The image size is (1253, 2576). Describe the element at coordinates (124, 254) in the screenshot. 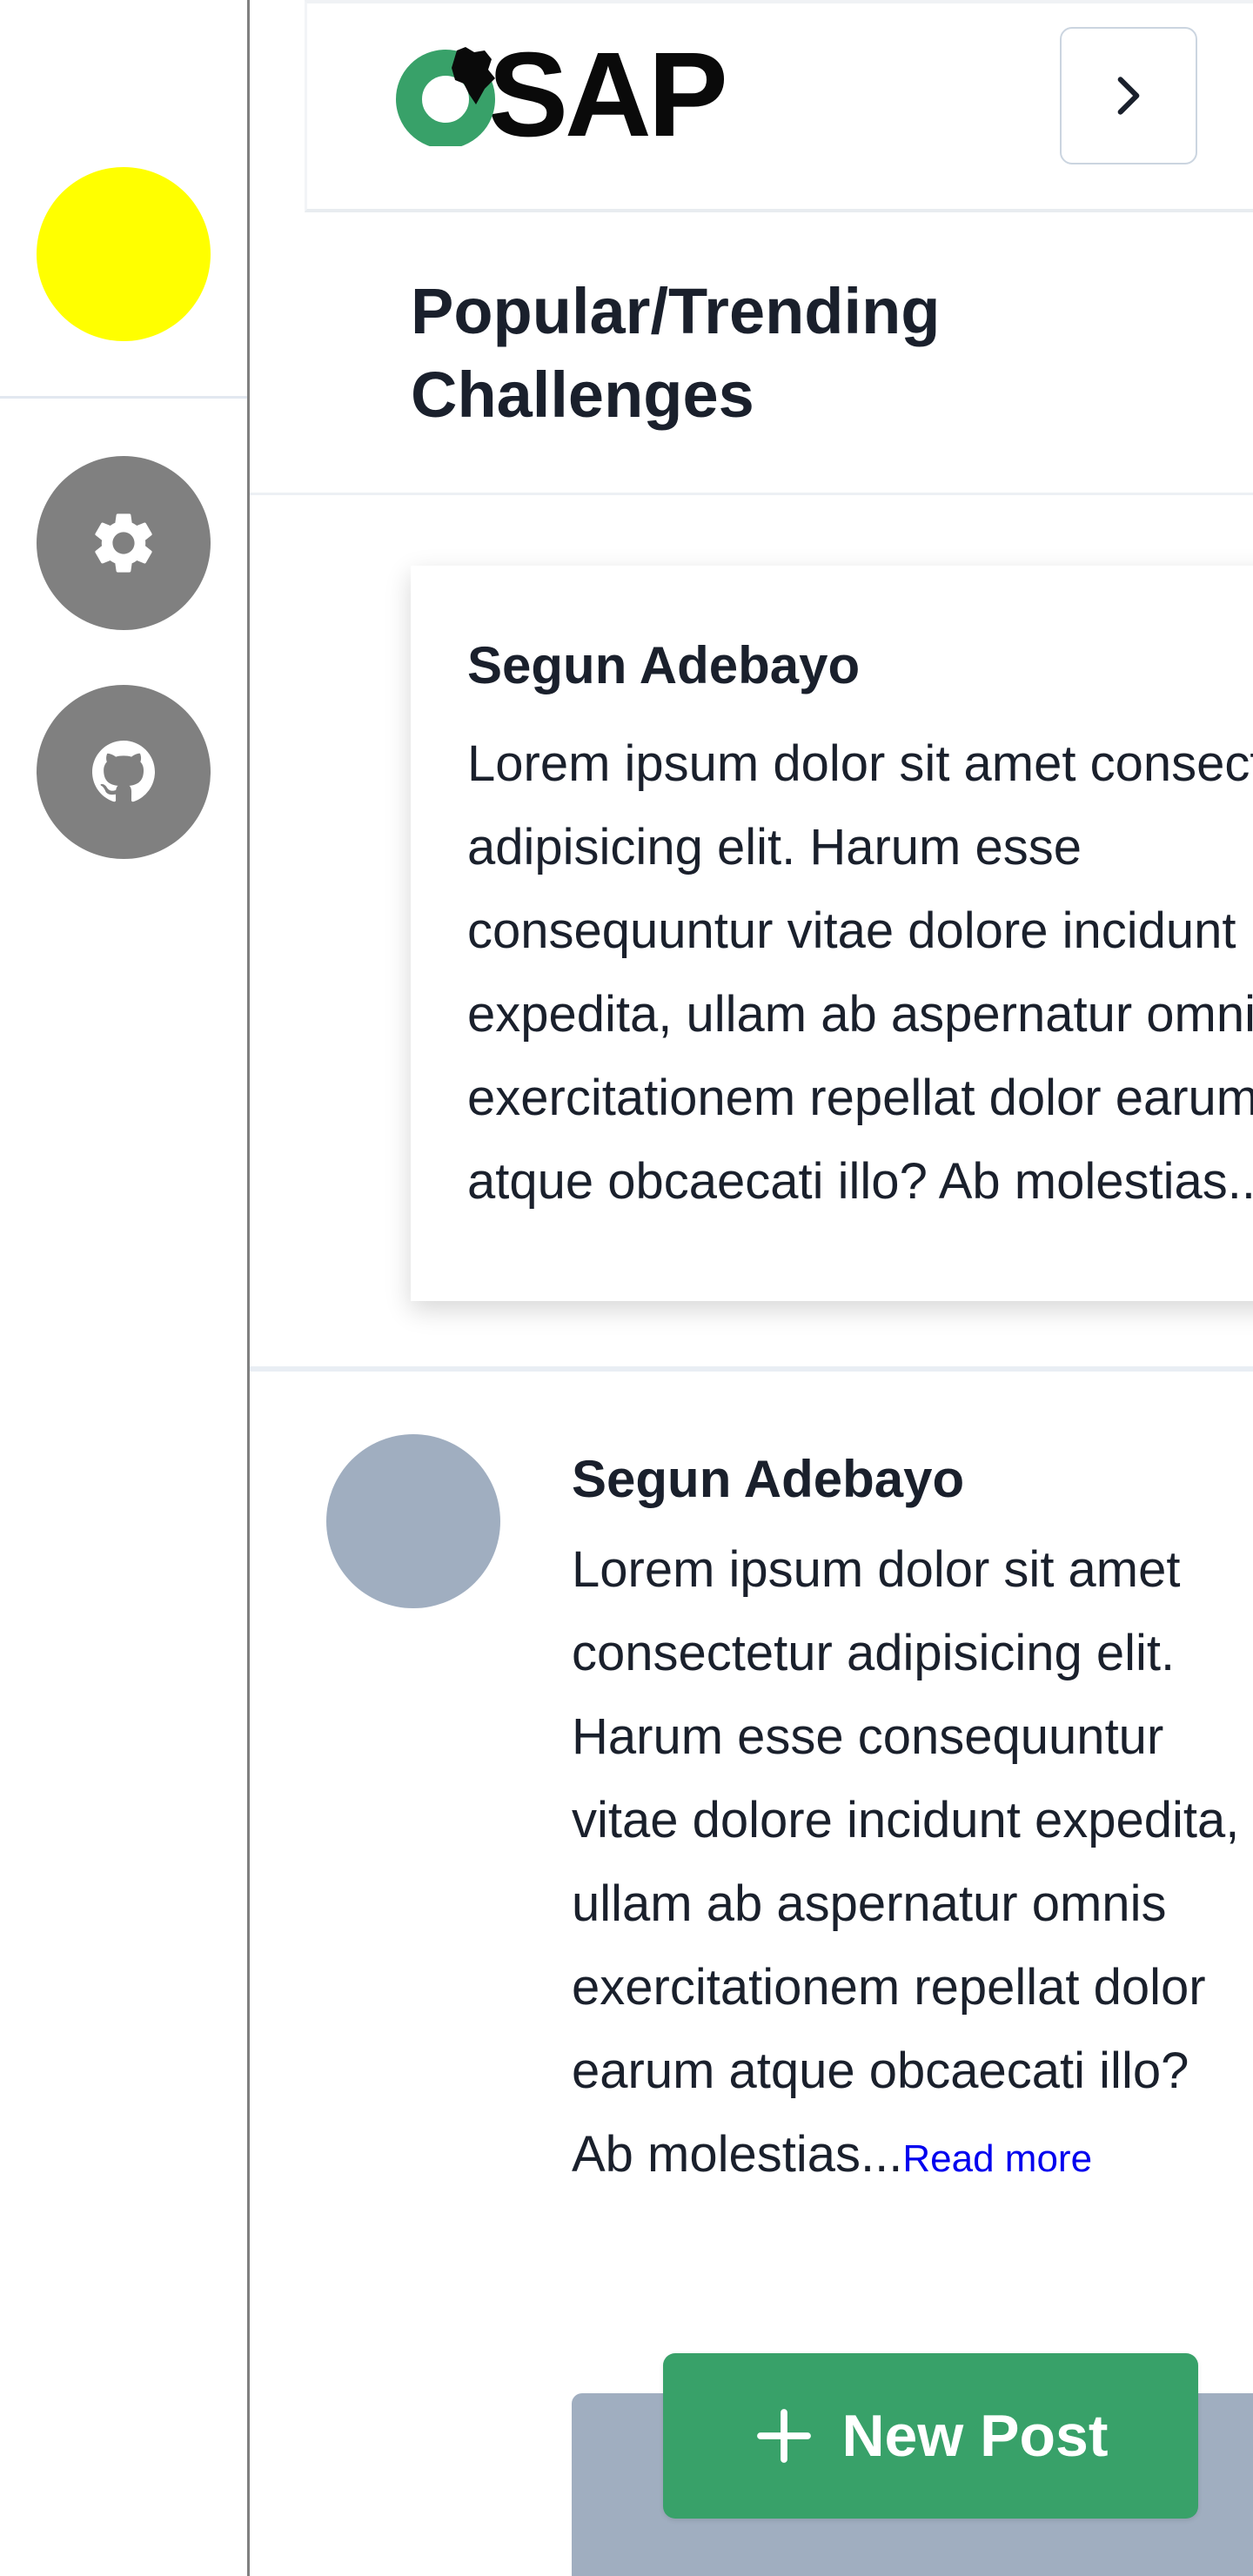

I see `user-avatar` at that location.